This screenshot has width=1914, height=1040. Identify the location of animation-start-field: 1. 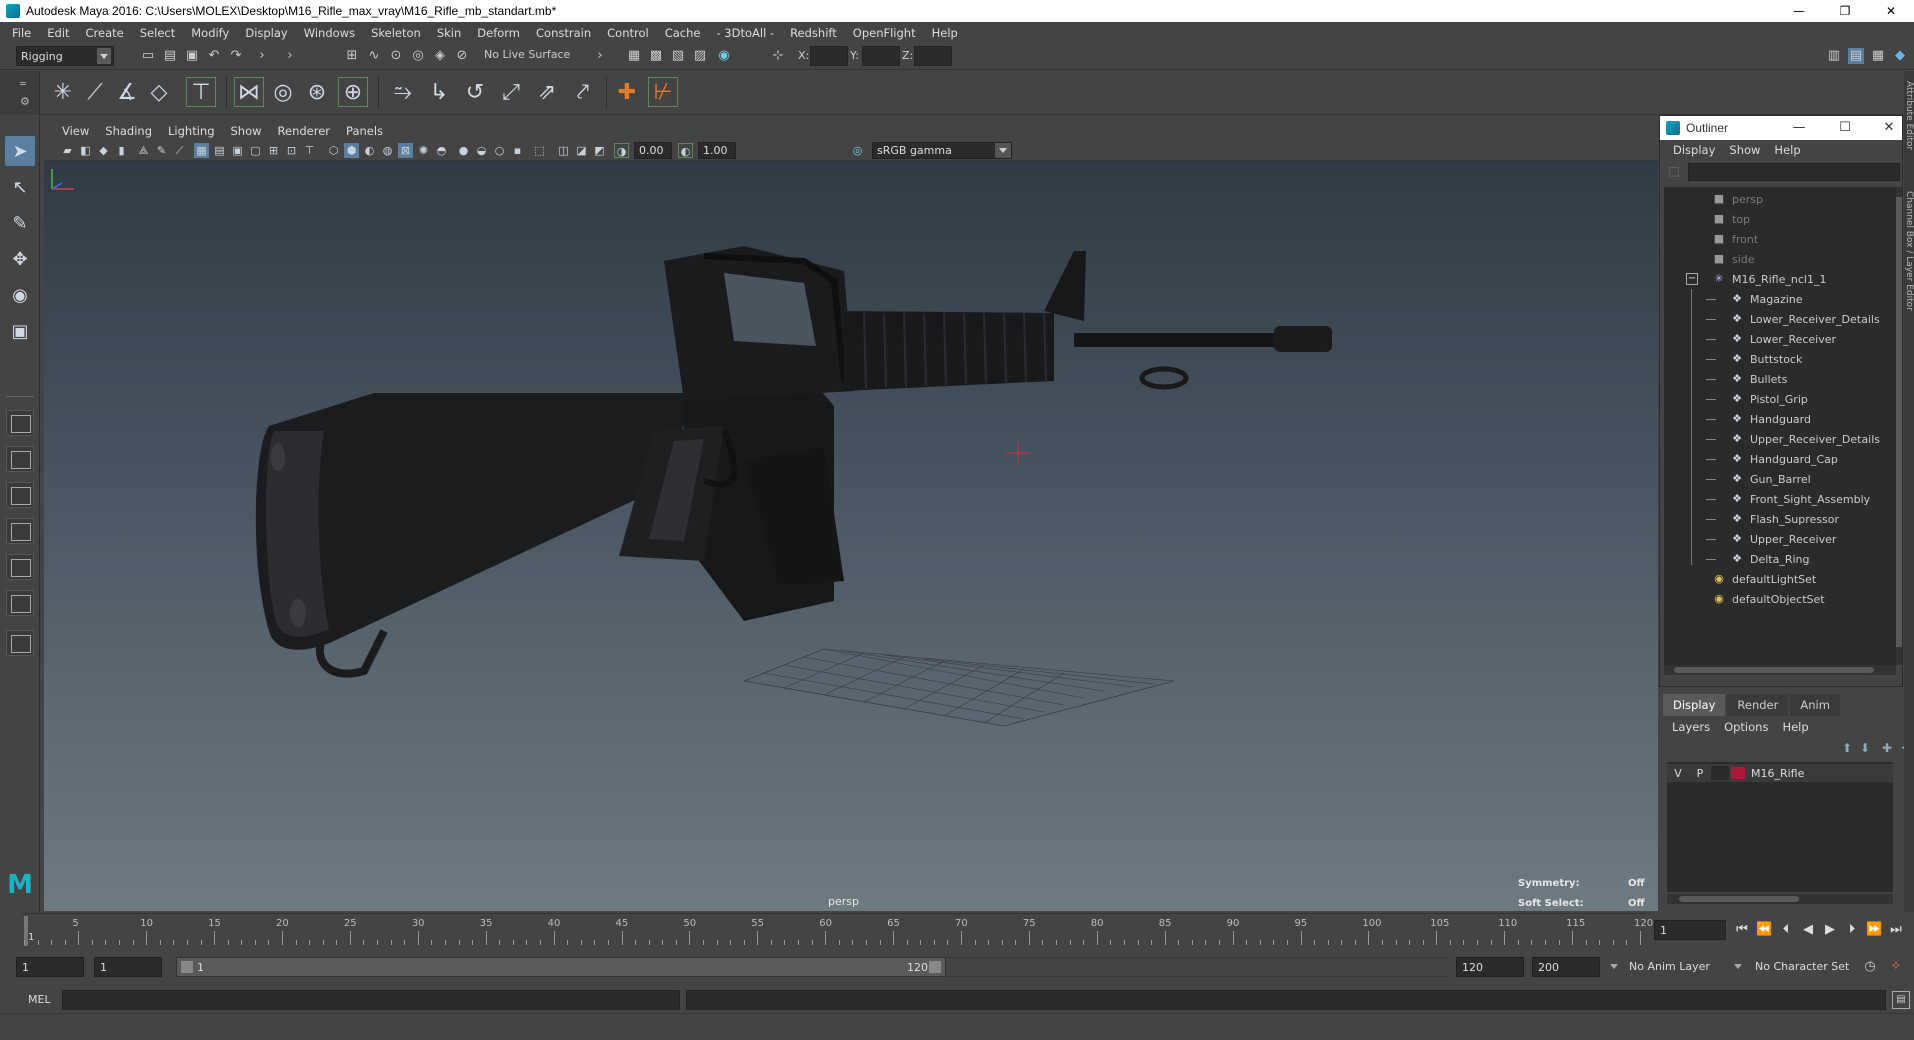
(50, 967).